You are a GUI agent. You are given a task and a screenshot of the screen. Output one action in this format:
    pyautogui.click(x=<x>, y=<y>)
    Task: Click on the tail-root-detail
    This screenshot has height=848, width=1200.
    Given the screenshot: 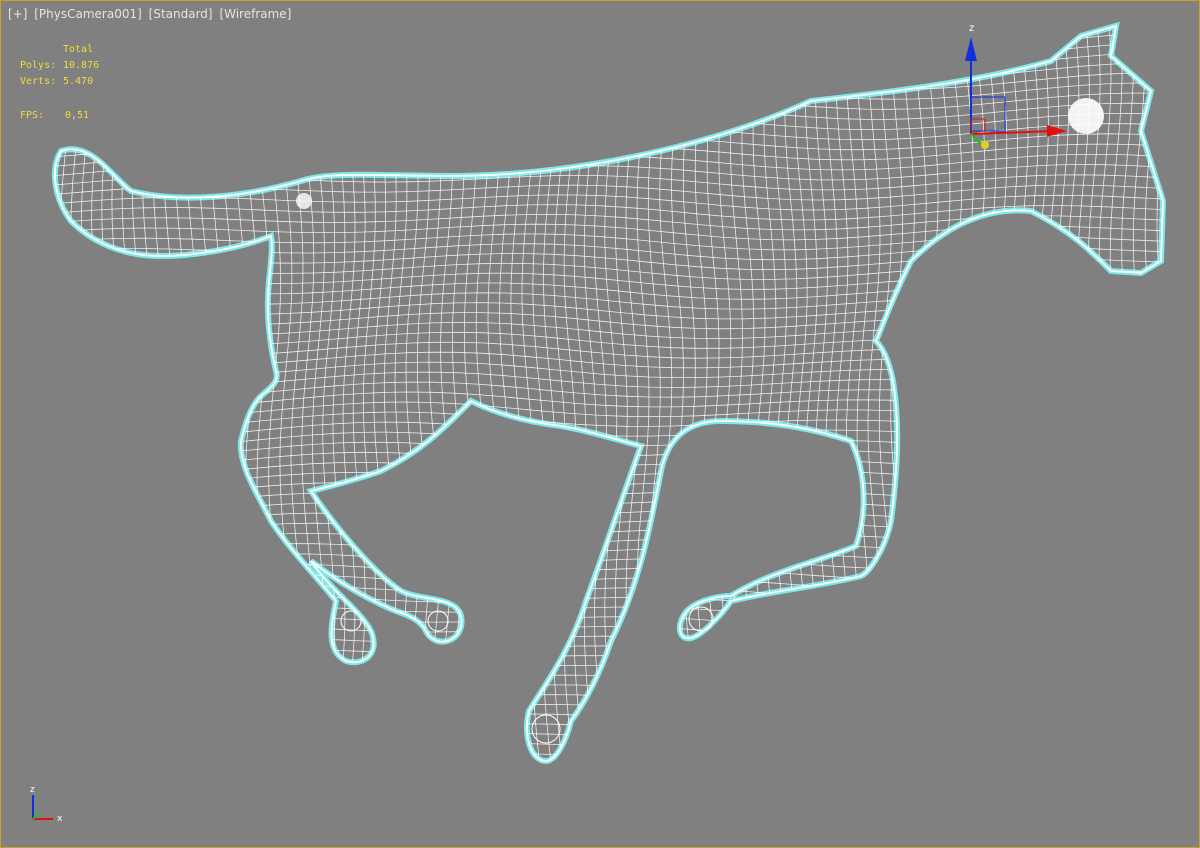 What is the action you would take?
    pyautogui.click(x=304, y=201)
    